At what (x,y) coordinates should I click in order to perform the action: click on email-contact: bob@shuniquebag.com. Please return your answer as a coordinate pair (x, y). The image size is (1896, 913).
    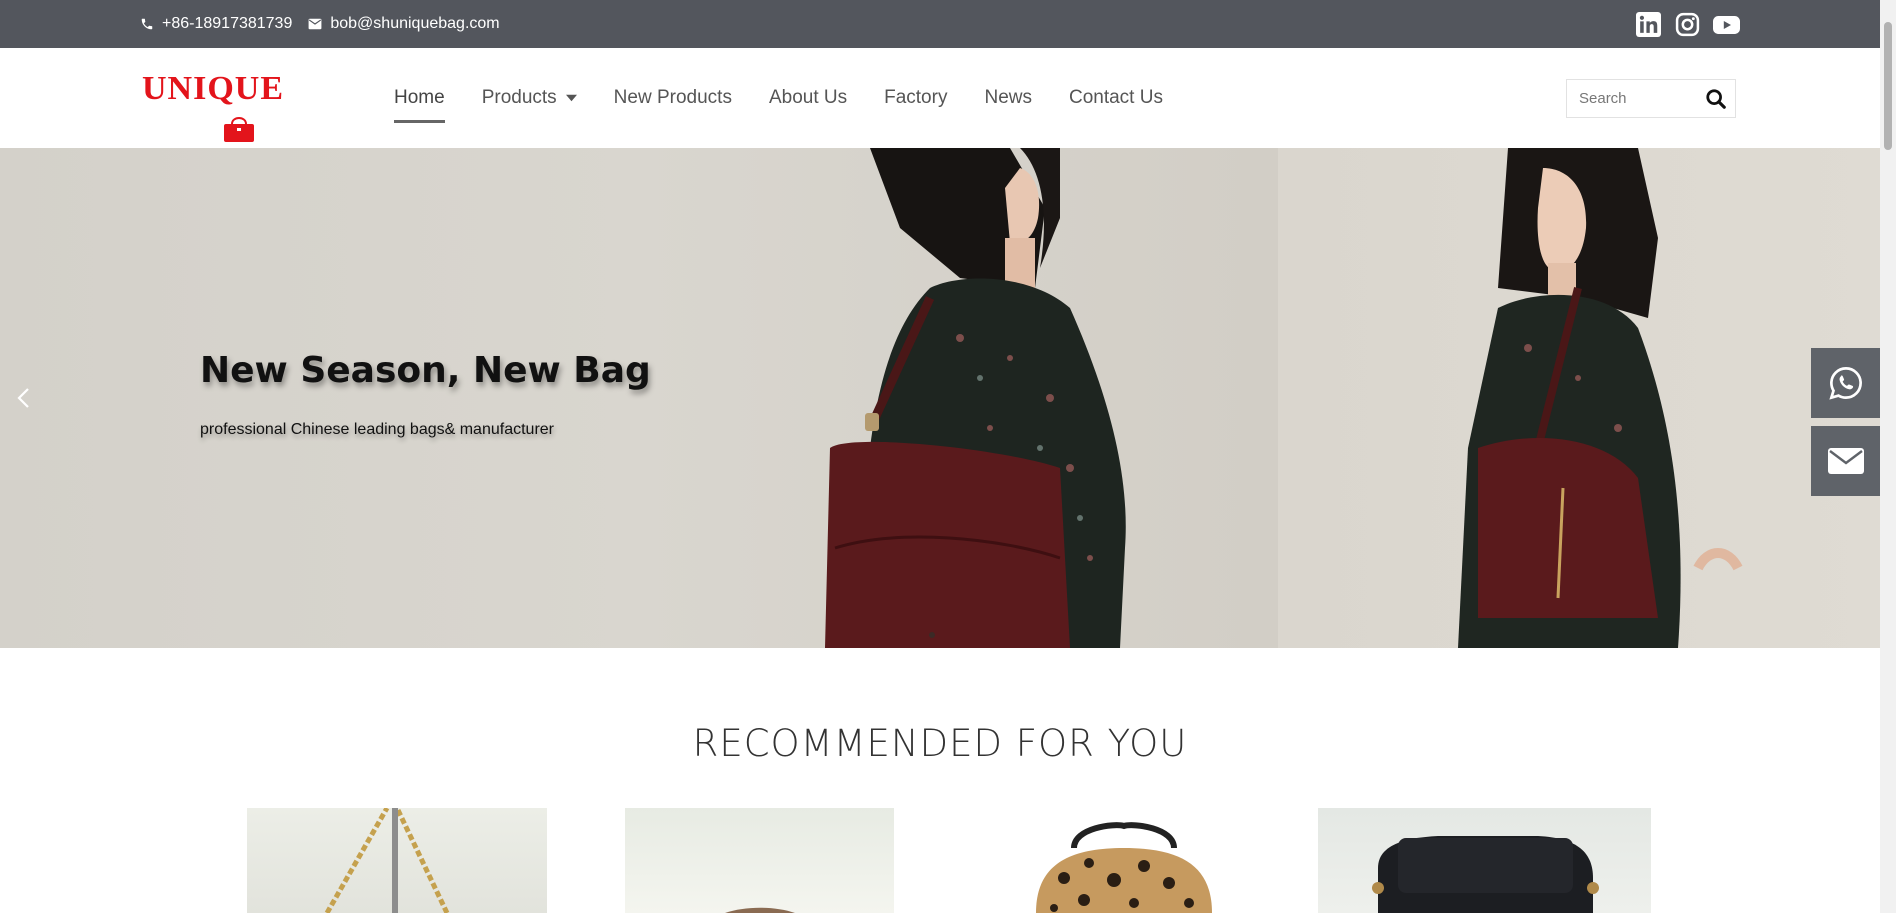
    Looking at the image, I should click on (404, 24).